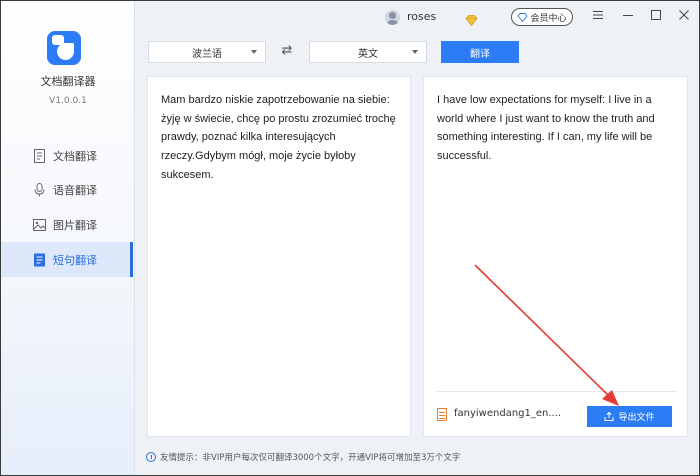 Image resolution: width=700 pixels, height=476 pixels. Describe the element at coordinates (480, 52) in the screenshot. I see `translate-button: 翻译` at that location.